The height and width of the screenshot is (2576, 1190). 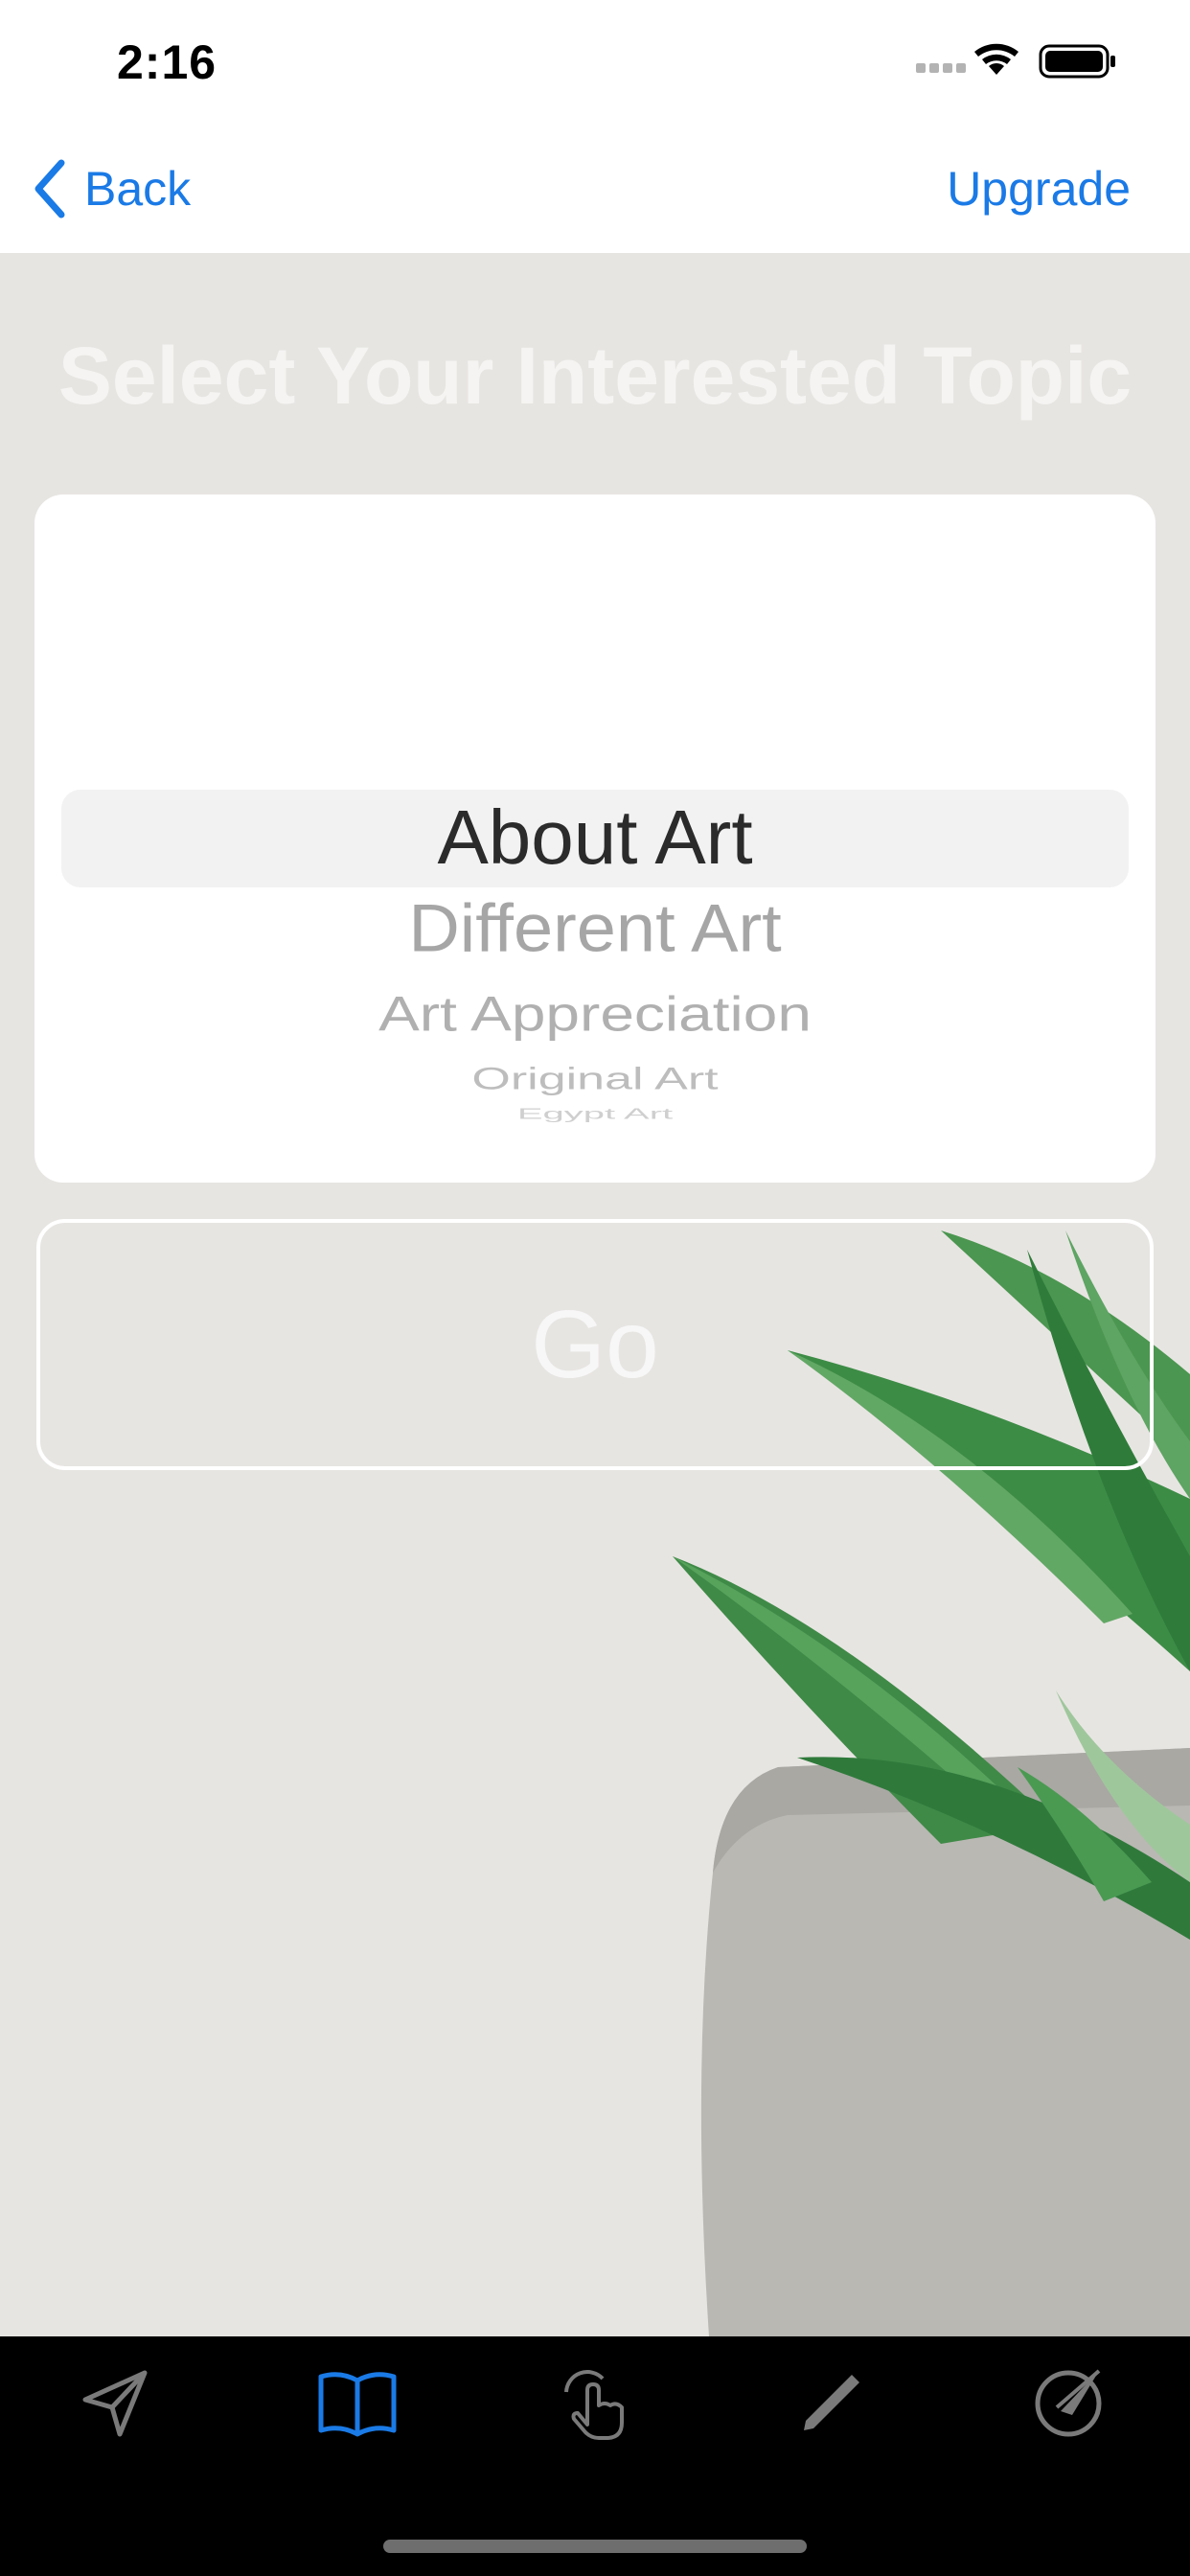 I want to click on navigation-bar: Back Upgrade, so click(x=595, y=189).